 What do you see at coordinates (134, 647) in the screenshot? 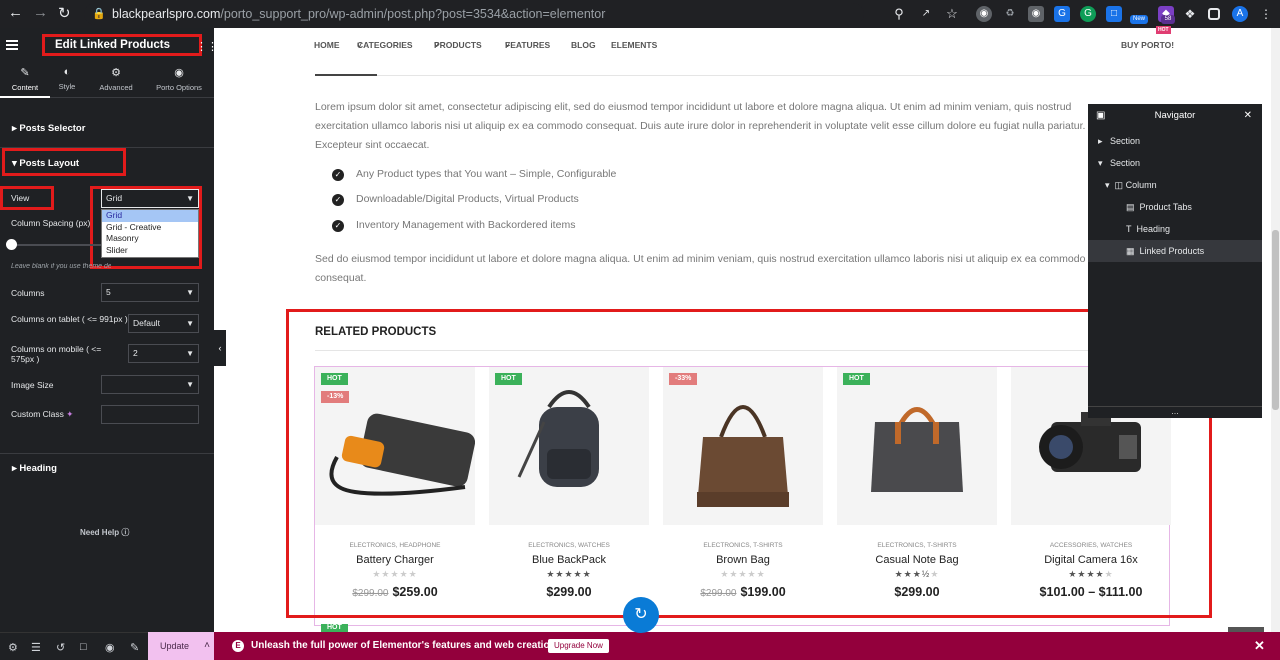
I see `notes-icon: ✎` at bounding box center [134, 647].